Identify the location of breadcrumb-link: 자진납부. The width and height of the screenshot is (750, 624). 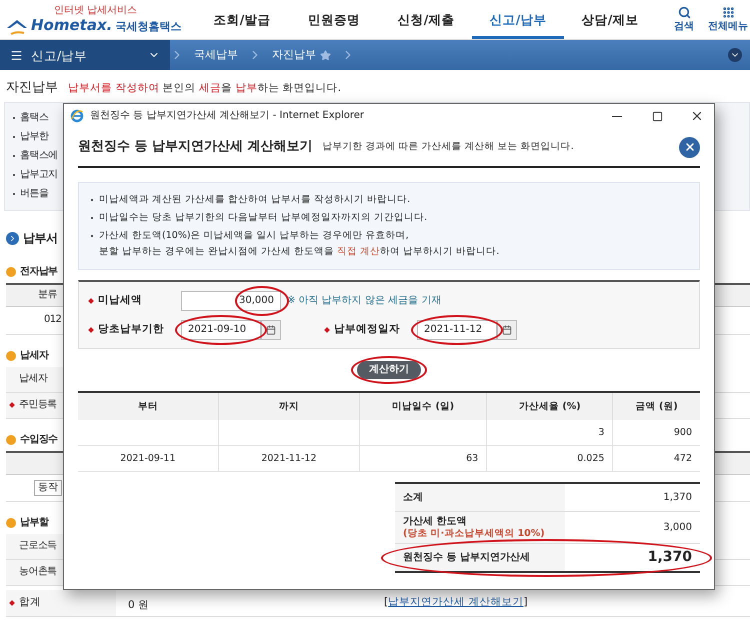
(301, 55).